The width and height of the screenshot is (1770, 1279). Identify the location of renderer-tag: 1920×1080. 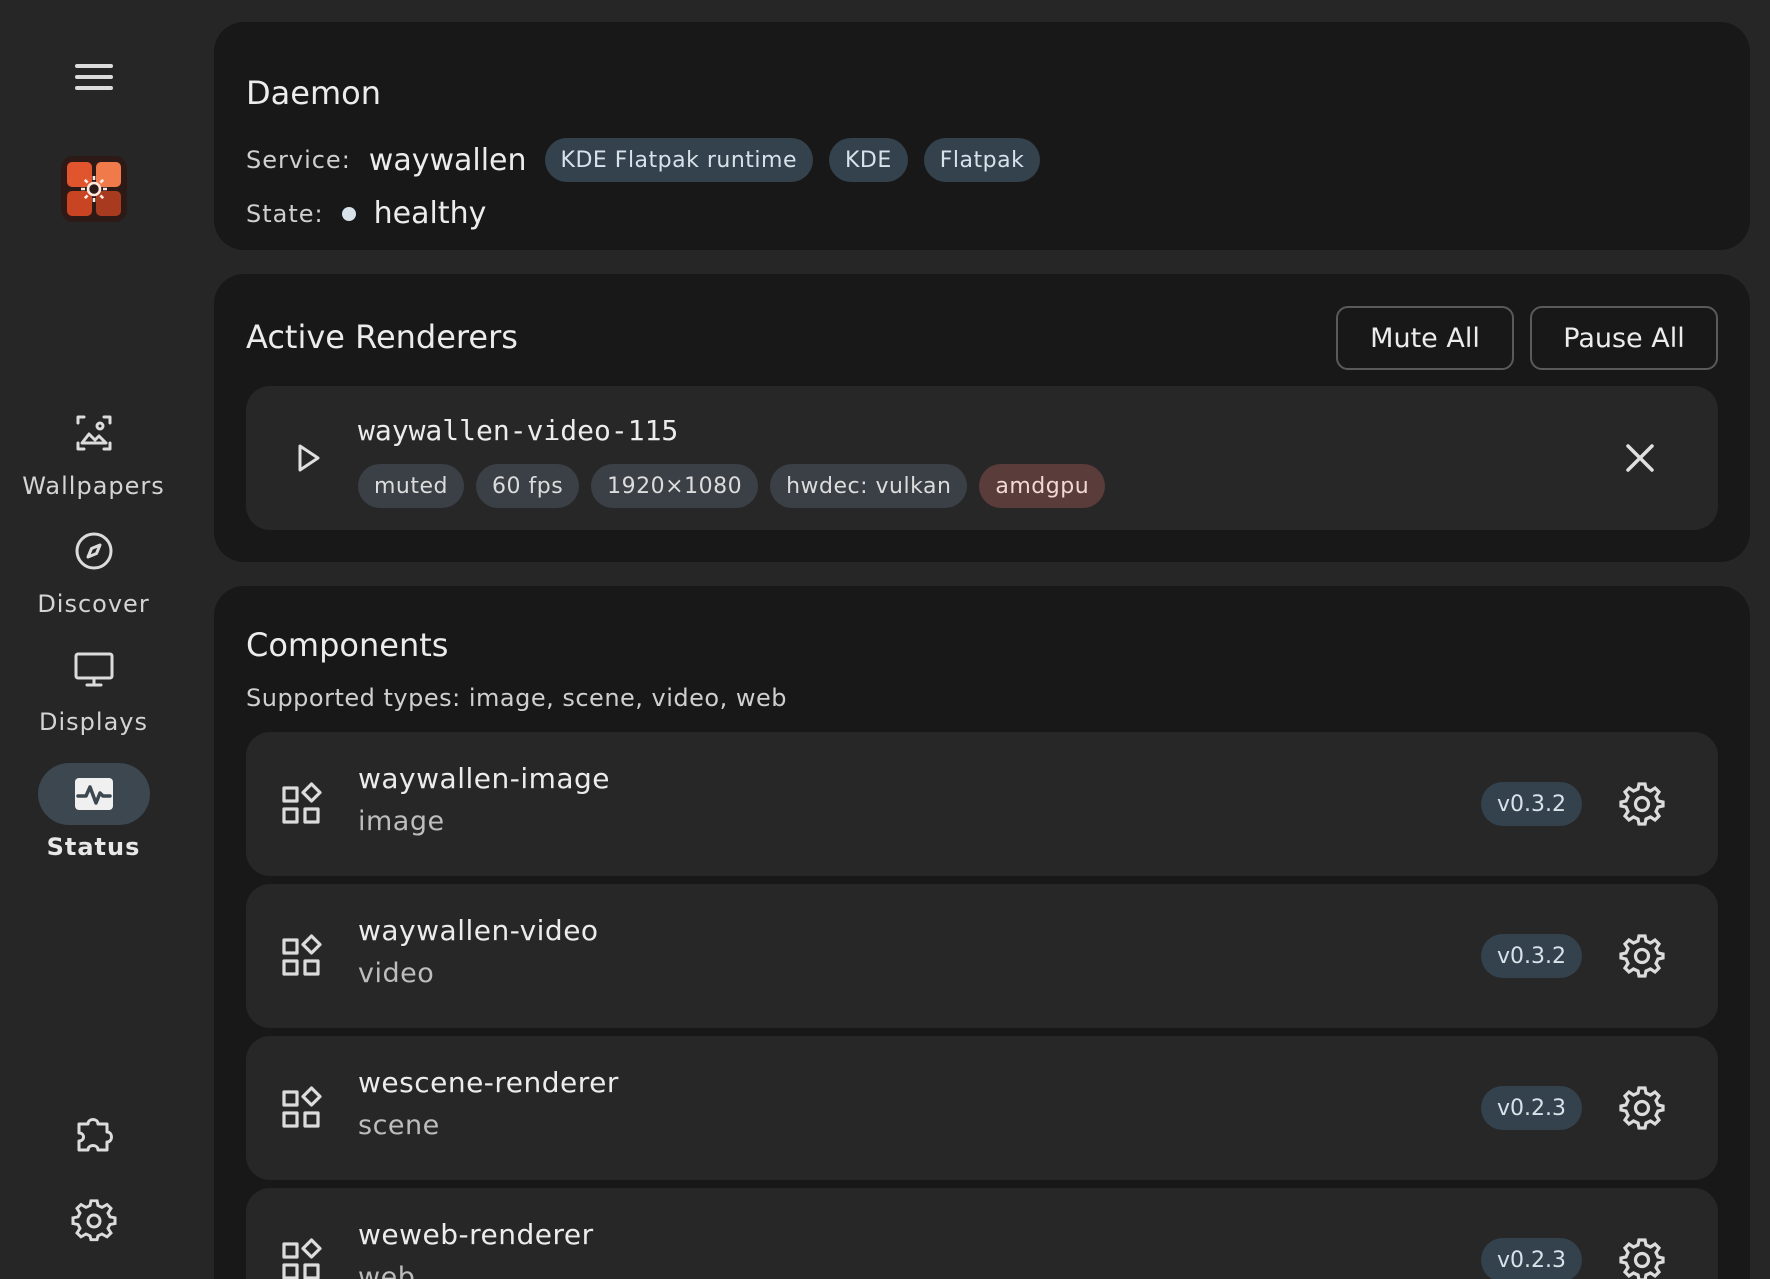
(675, 486).